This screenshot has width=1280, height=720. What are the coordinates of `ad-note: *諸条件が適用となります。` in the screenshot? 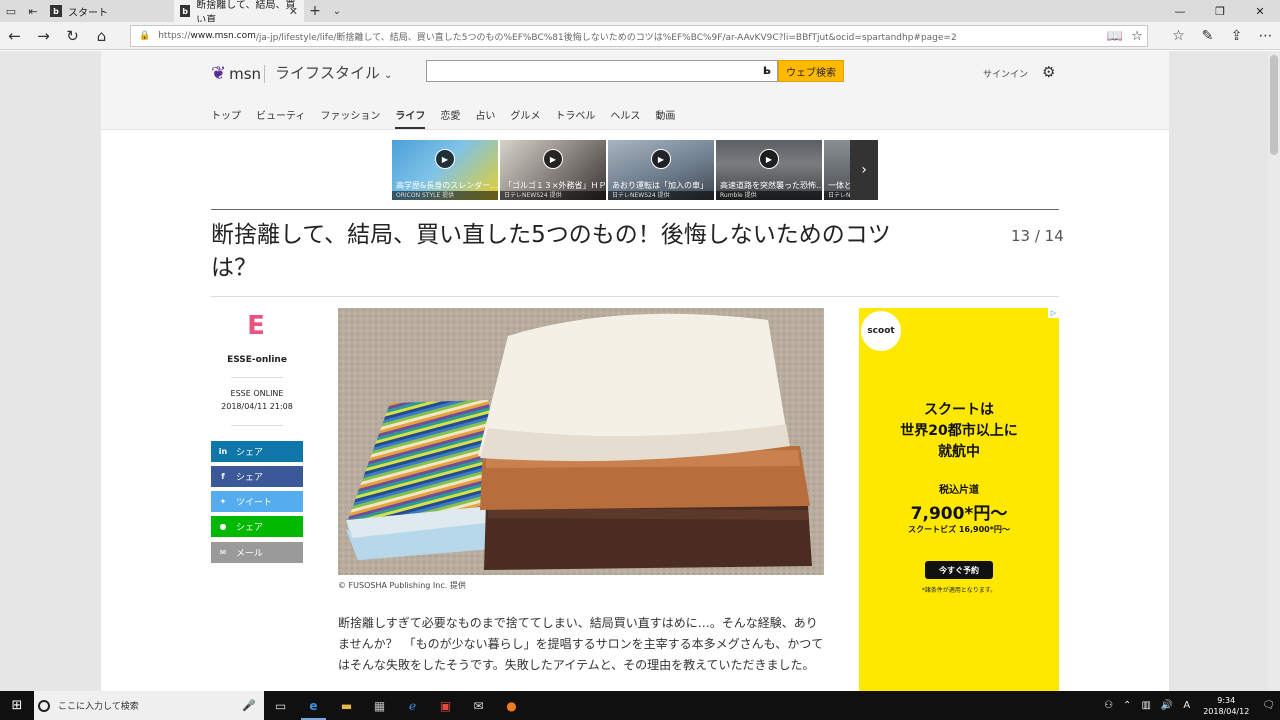 It's located at (959, 590).